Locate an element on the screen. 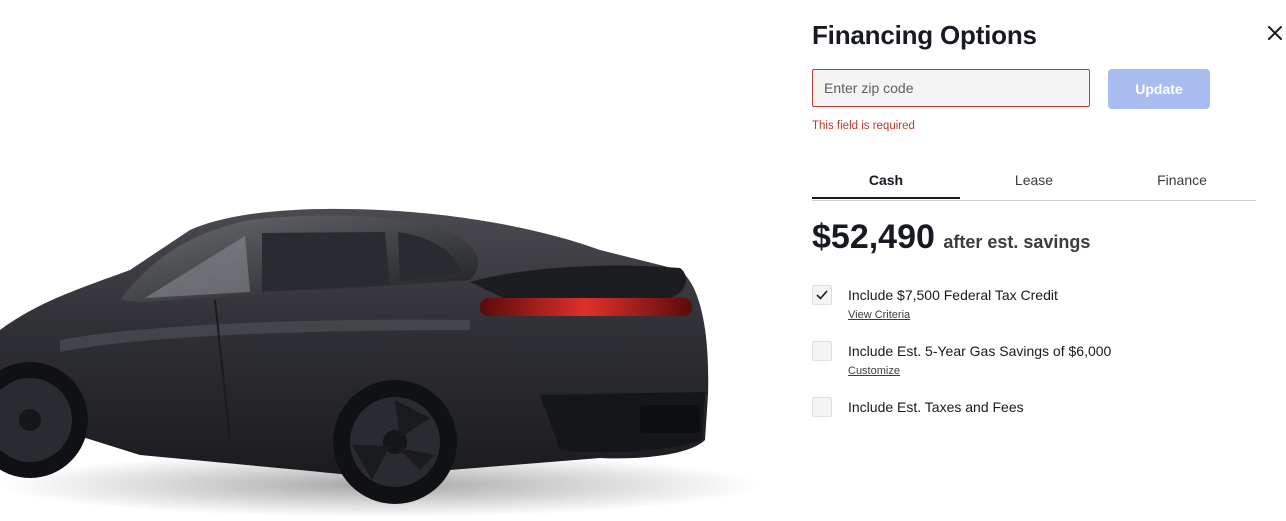  close-icon is located at coordinates (1275, 33).